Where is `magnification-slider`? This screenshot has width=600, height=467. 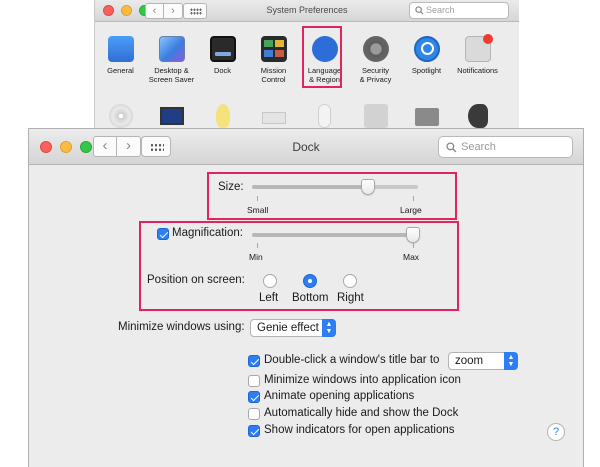
magnification-slider is located at coordinates (336, 235).